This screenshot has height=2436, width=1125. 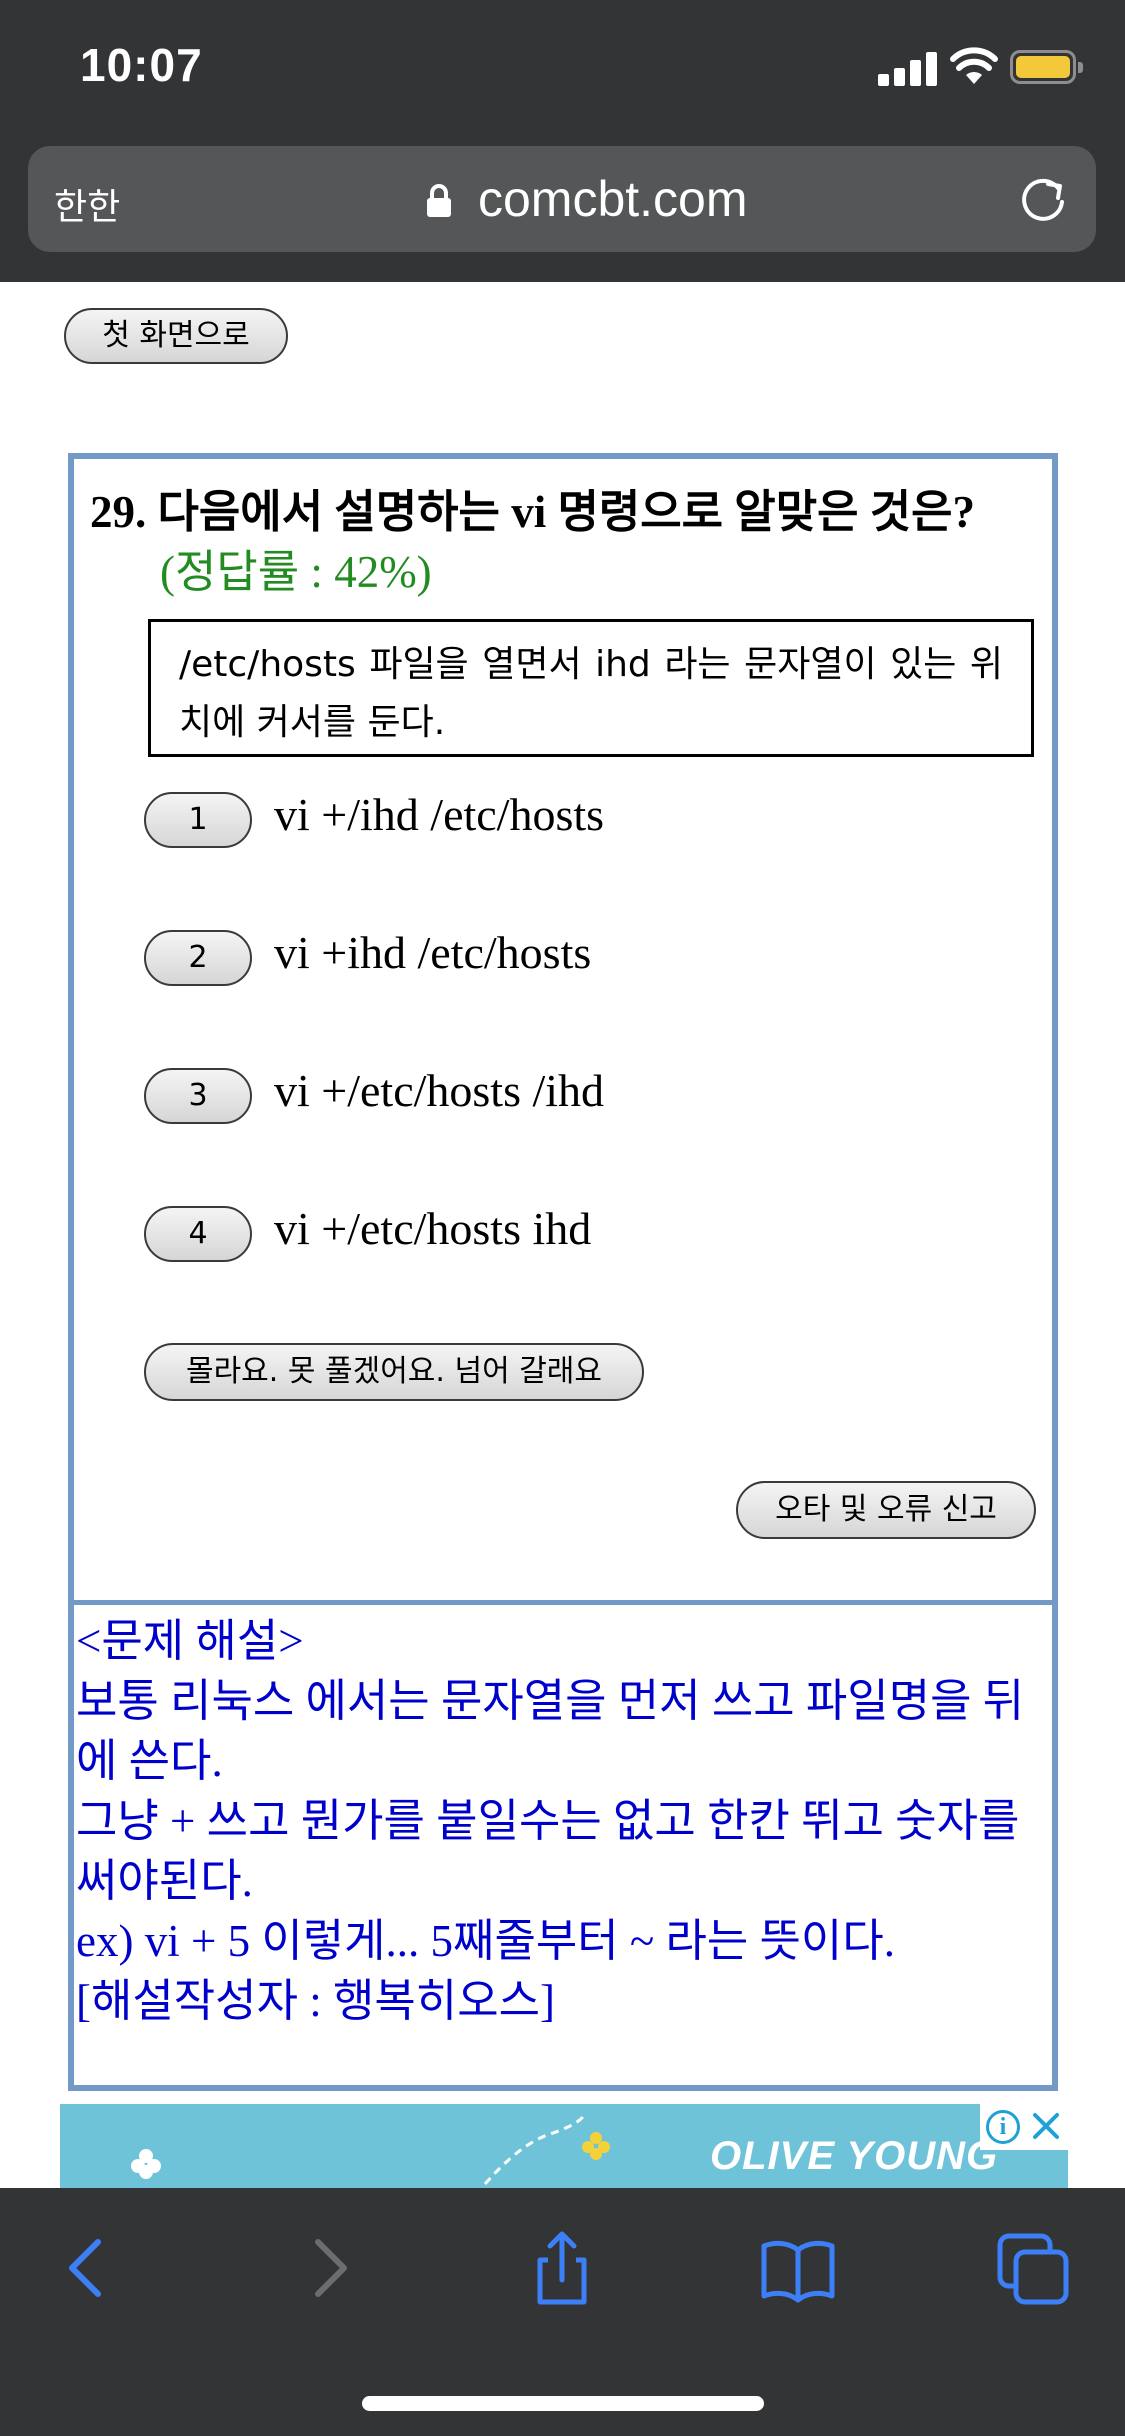 I want to click on option-1-button: 1, so click(x=198, y=820).